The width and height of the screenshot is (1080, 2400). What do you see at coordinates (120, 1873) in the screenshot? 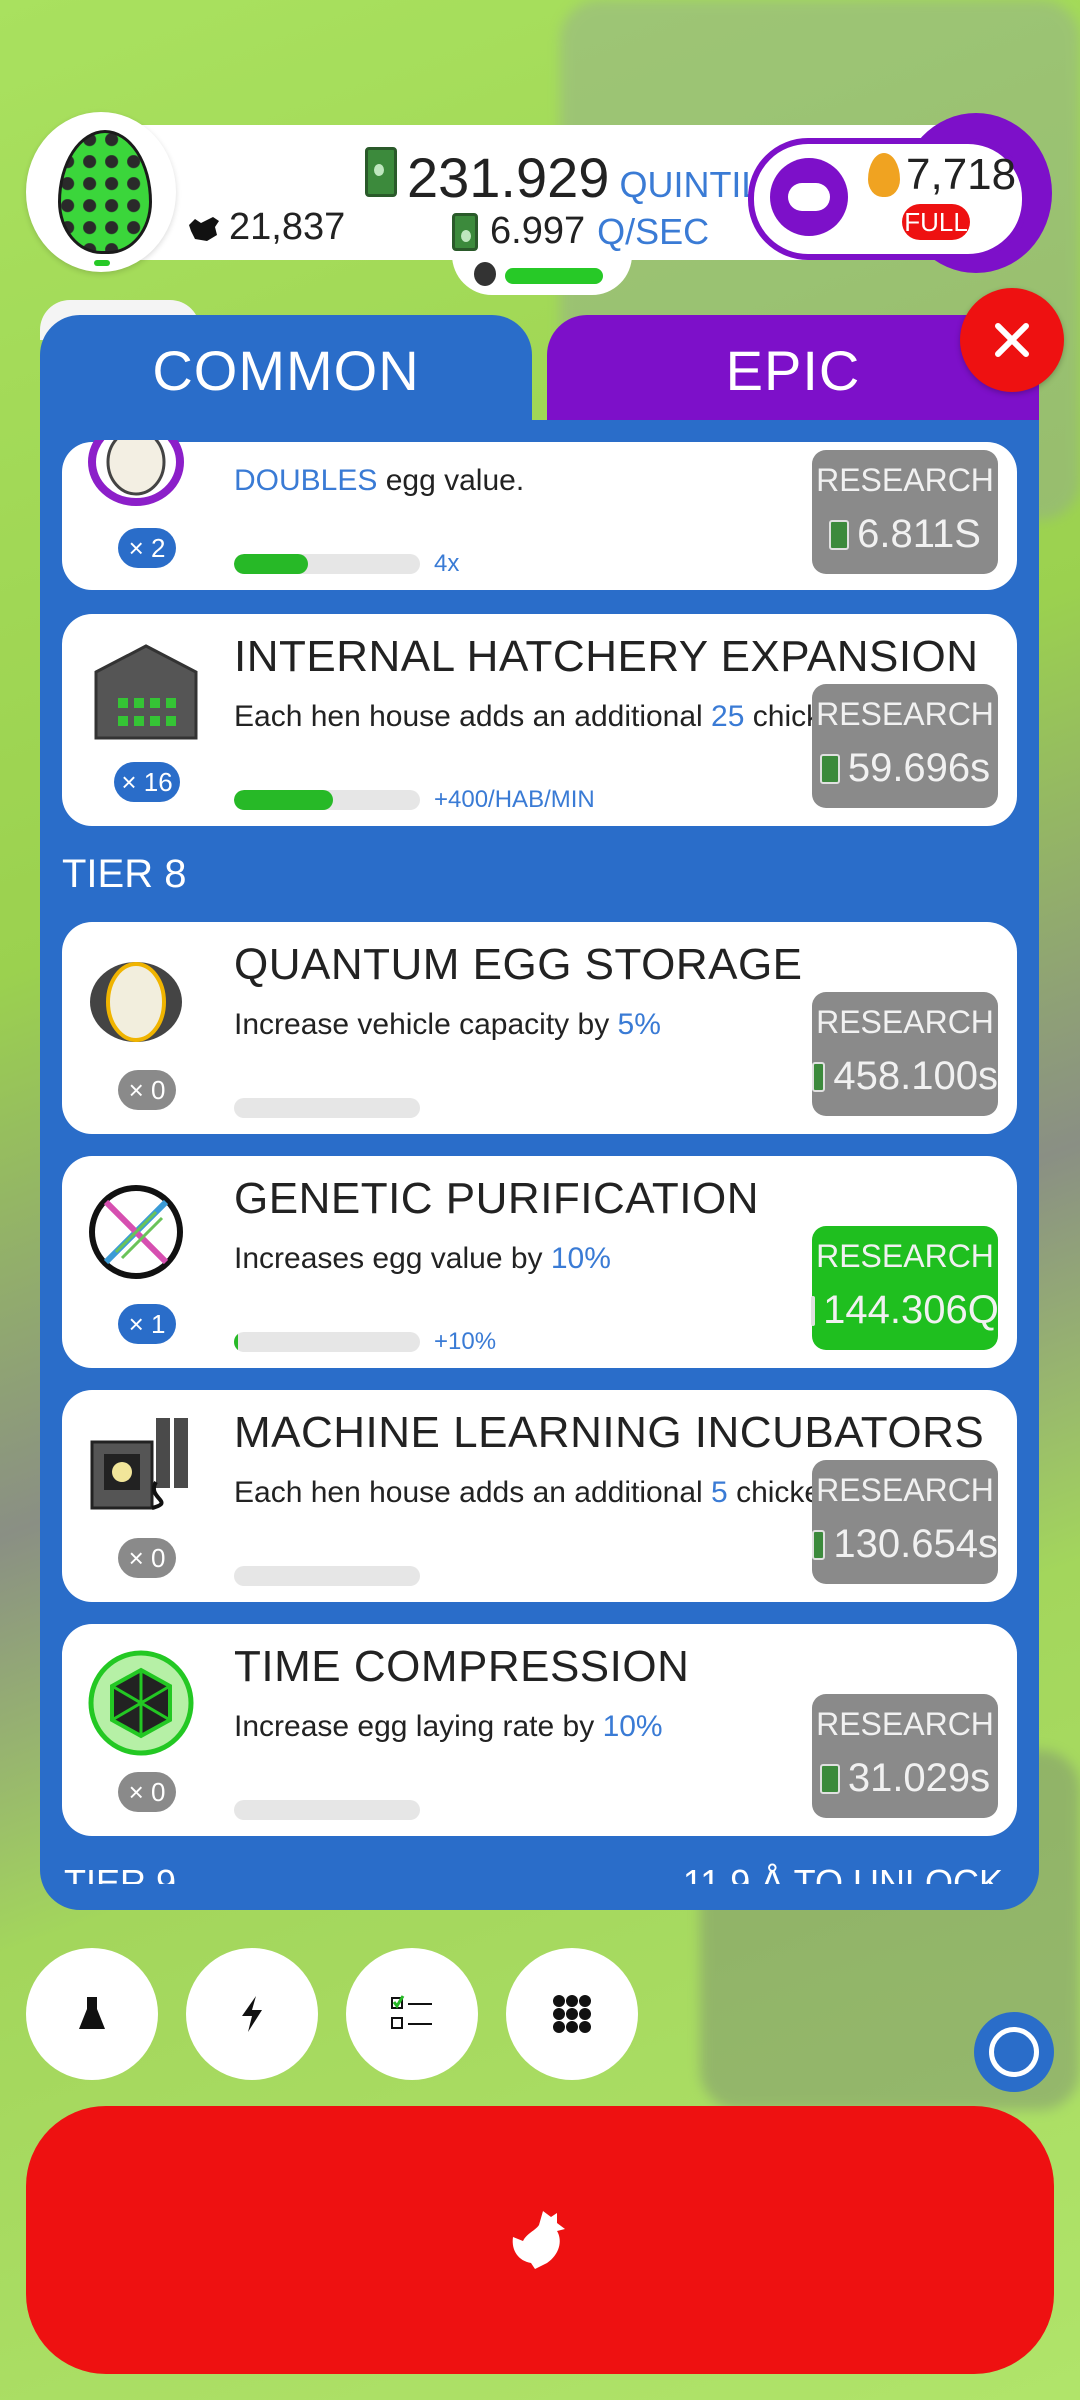
I see `tier-9-label: TIER 9` at bounding box center [120, 1873].